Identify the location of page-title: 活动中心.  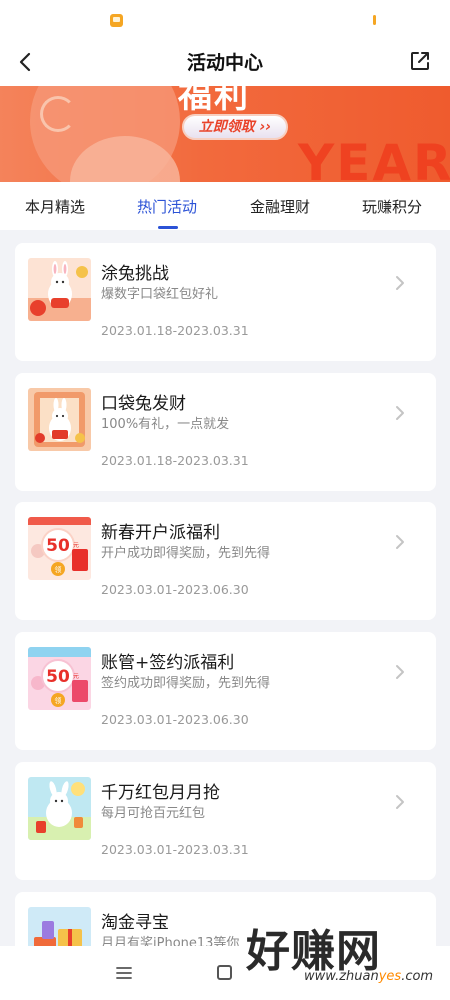
(224, 63).